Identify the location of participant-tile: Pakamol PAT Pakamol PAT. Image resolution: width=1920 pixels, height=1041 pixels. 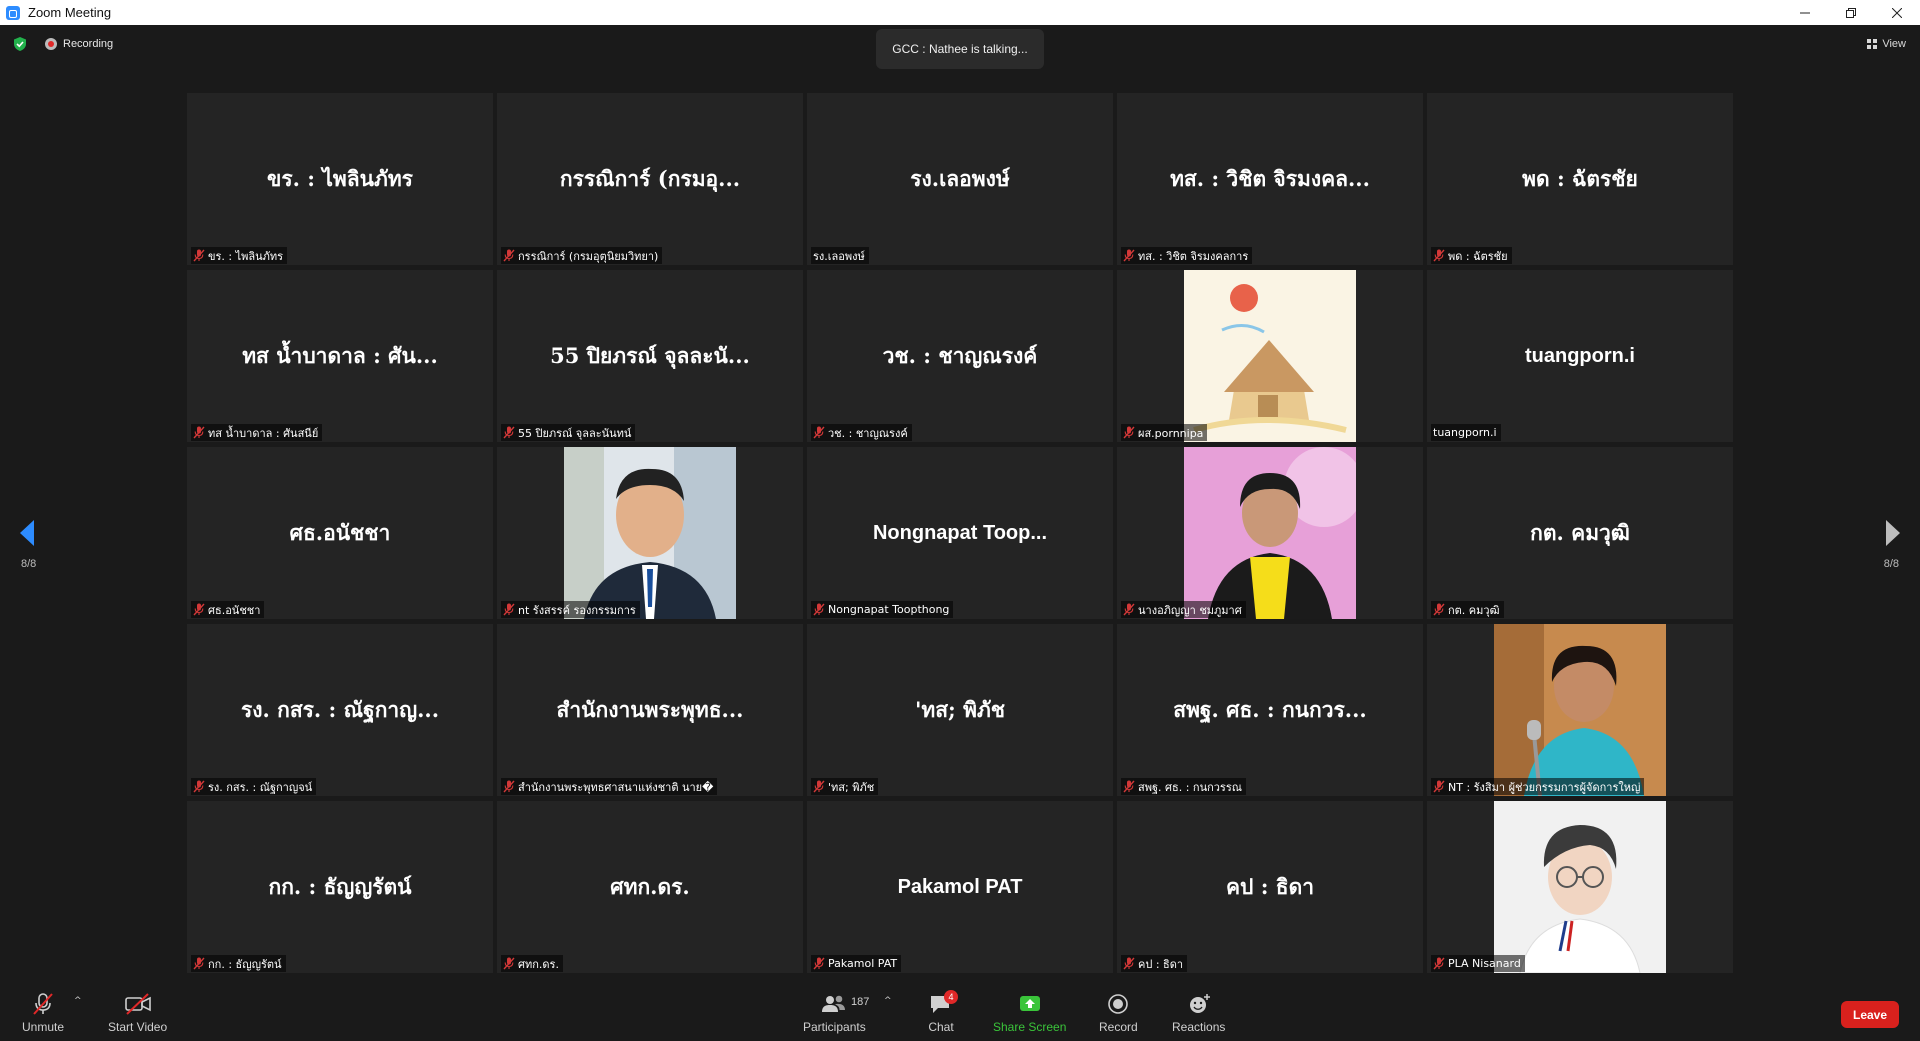
(960, 887).